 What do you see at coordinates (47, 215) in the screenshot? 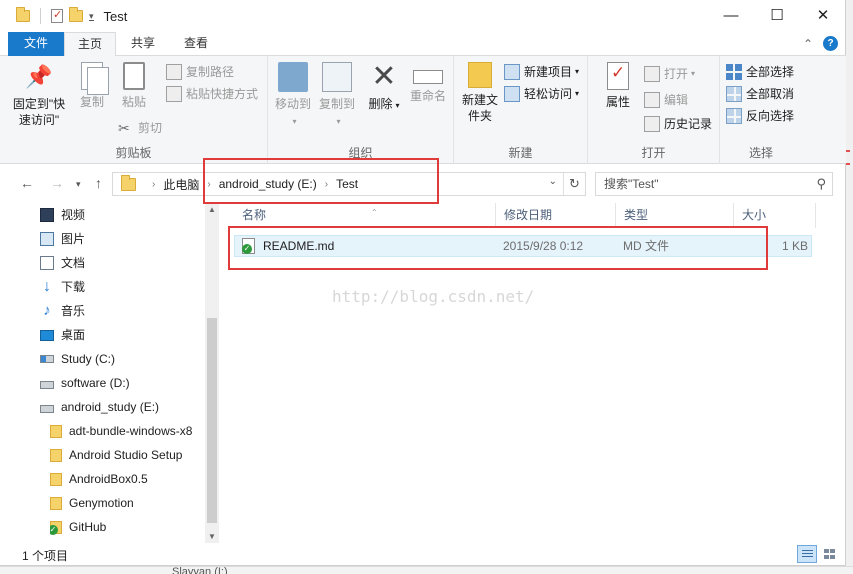
I see `video-icon` at bounding box center [47, 215].